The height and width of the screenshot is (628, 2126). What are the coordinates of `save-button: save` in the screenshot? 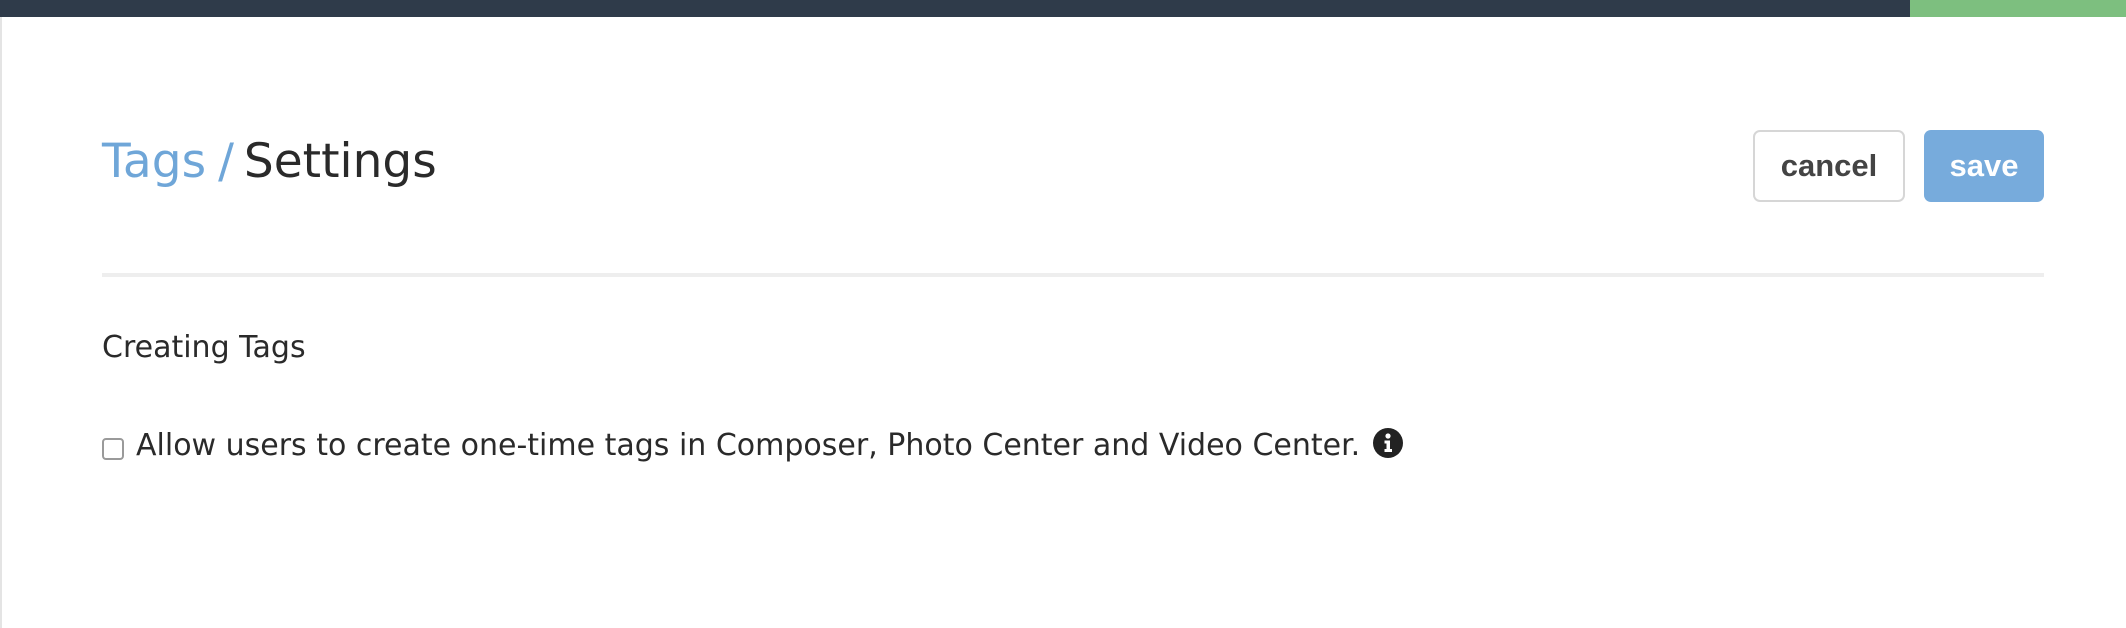 It's located at (1984, 166).